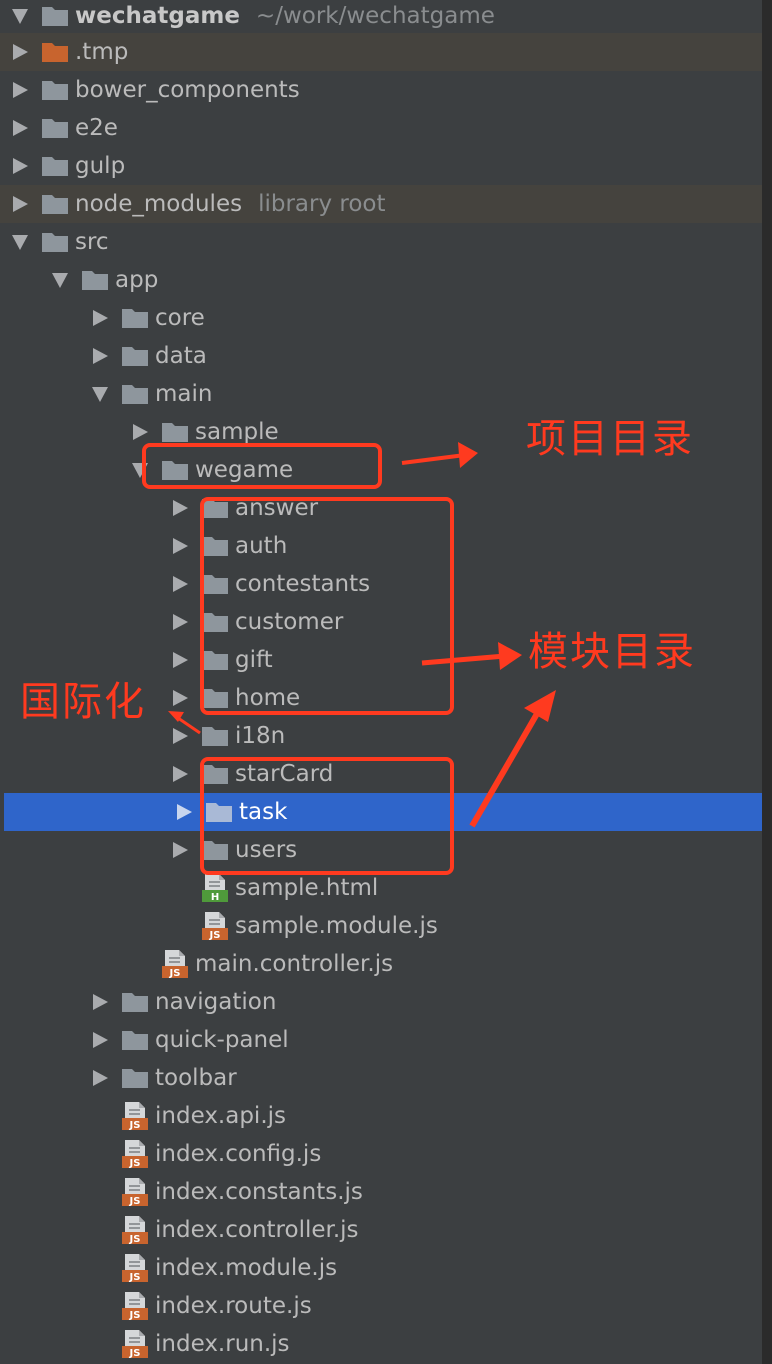 This screenshot has width=772, height=1364. Describe the element at coordinates (259, 1192) in the screenshot. I see `tree-item-label: index.constants.js` at that location.